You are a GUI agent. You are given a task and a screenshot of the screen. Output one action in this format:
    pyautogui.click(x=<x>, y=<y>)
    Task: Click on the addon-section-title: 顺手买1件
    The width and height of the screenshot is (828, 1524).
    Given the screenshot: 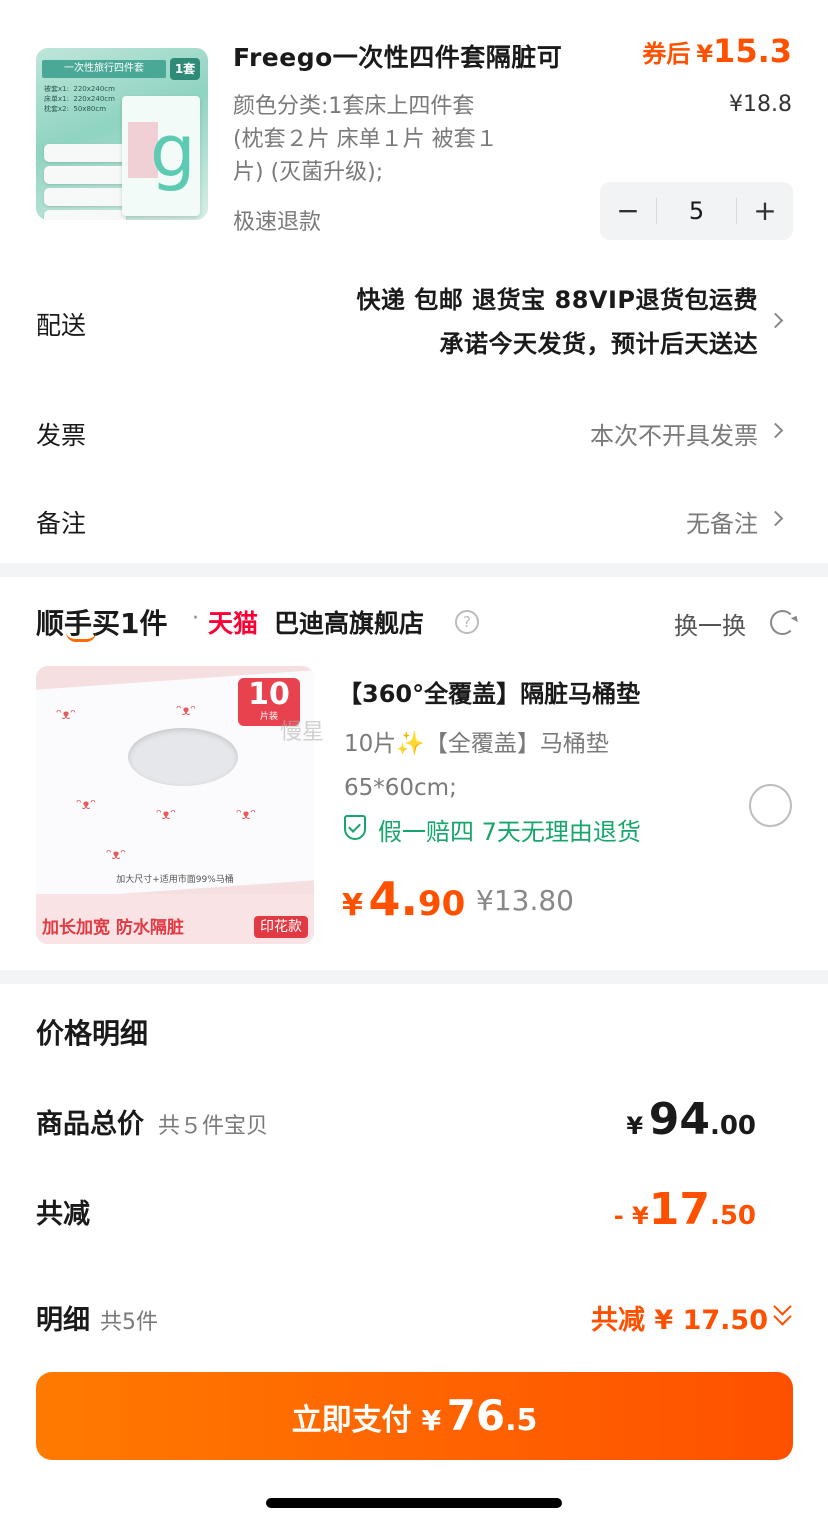 What is the action you would take?
    pyautogui.click(x=101, y=622)
    